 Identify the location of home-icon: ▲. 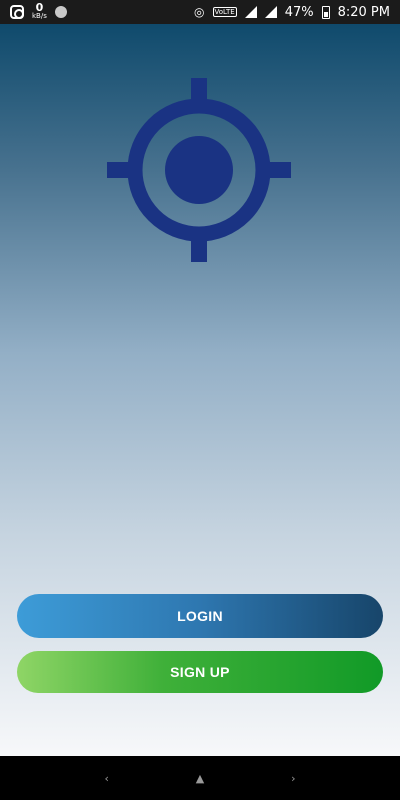
(200, 778).